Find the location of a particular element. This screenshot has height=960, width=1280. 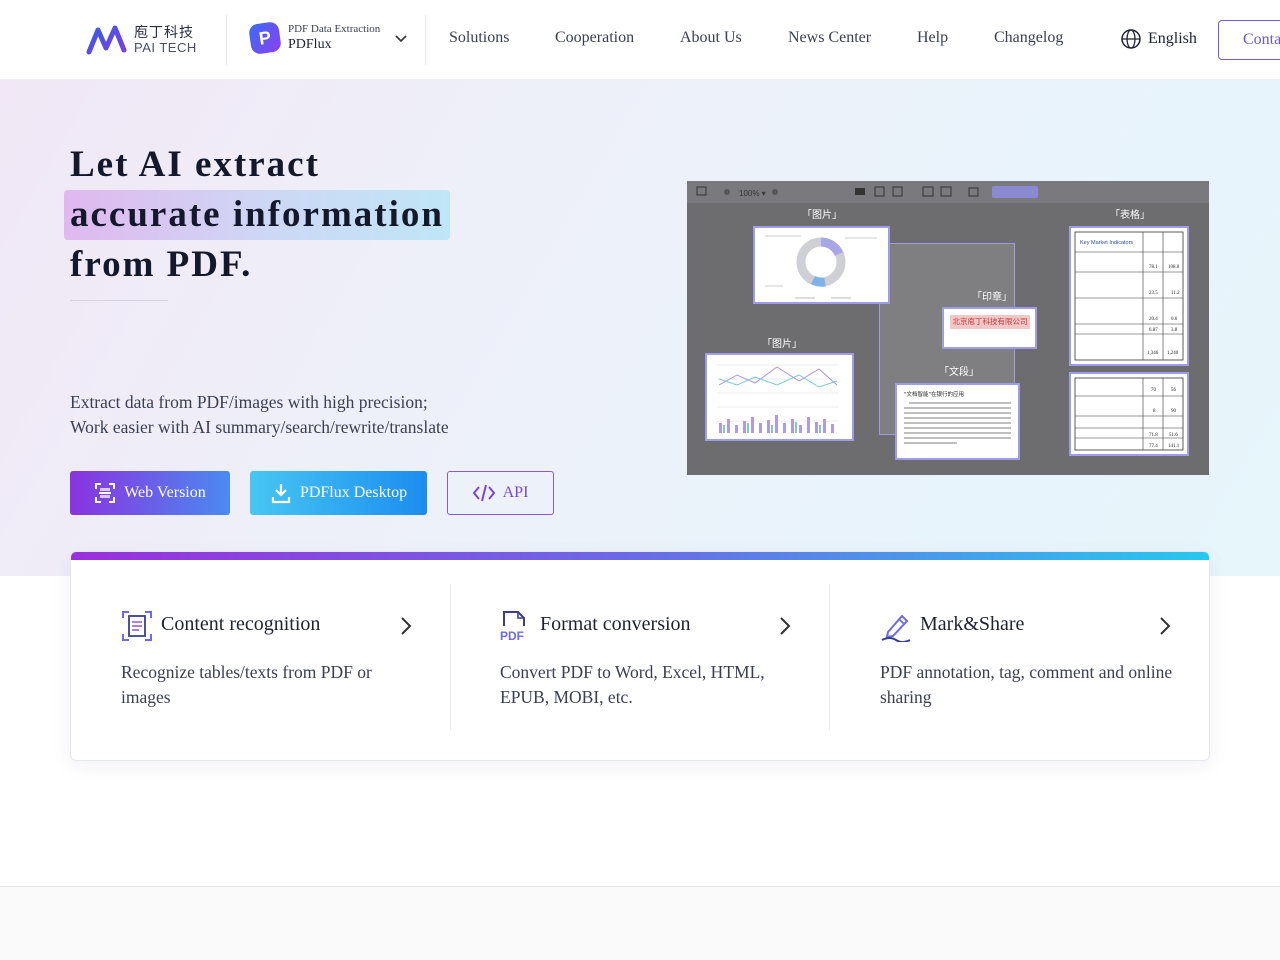

headline-line-3: from PDF. is located at coordinates (161, 264).